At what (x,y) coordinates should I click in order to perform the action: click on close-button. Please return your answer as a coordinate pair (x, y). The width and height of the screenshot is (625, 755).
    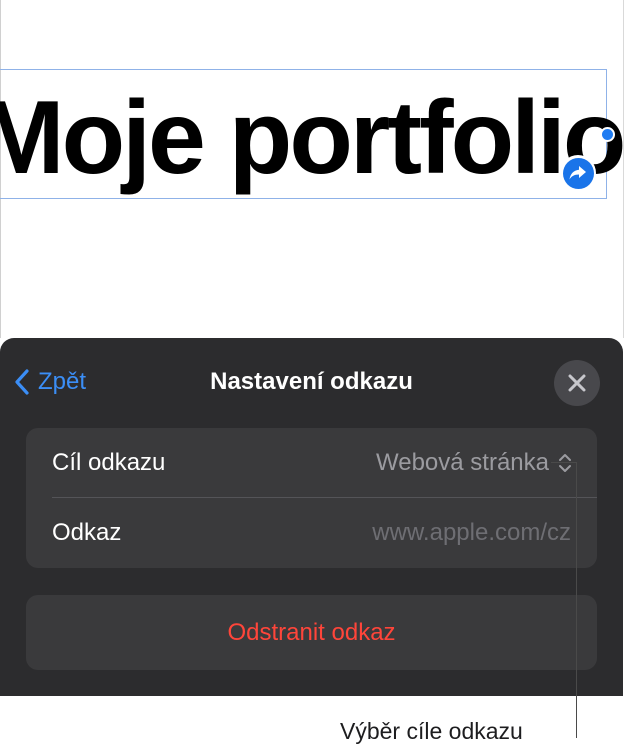
    Looking at the image, I should click on (577, 383).